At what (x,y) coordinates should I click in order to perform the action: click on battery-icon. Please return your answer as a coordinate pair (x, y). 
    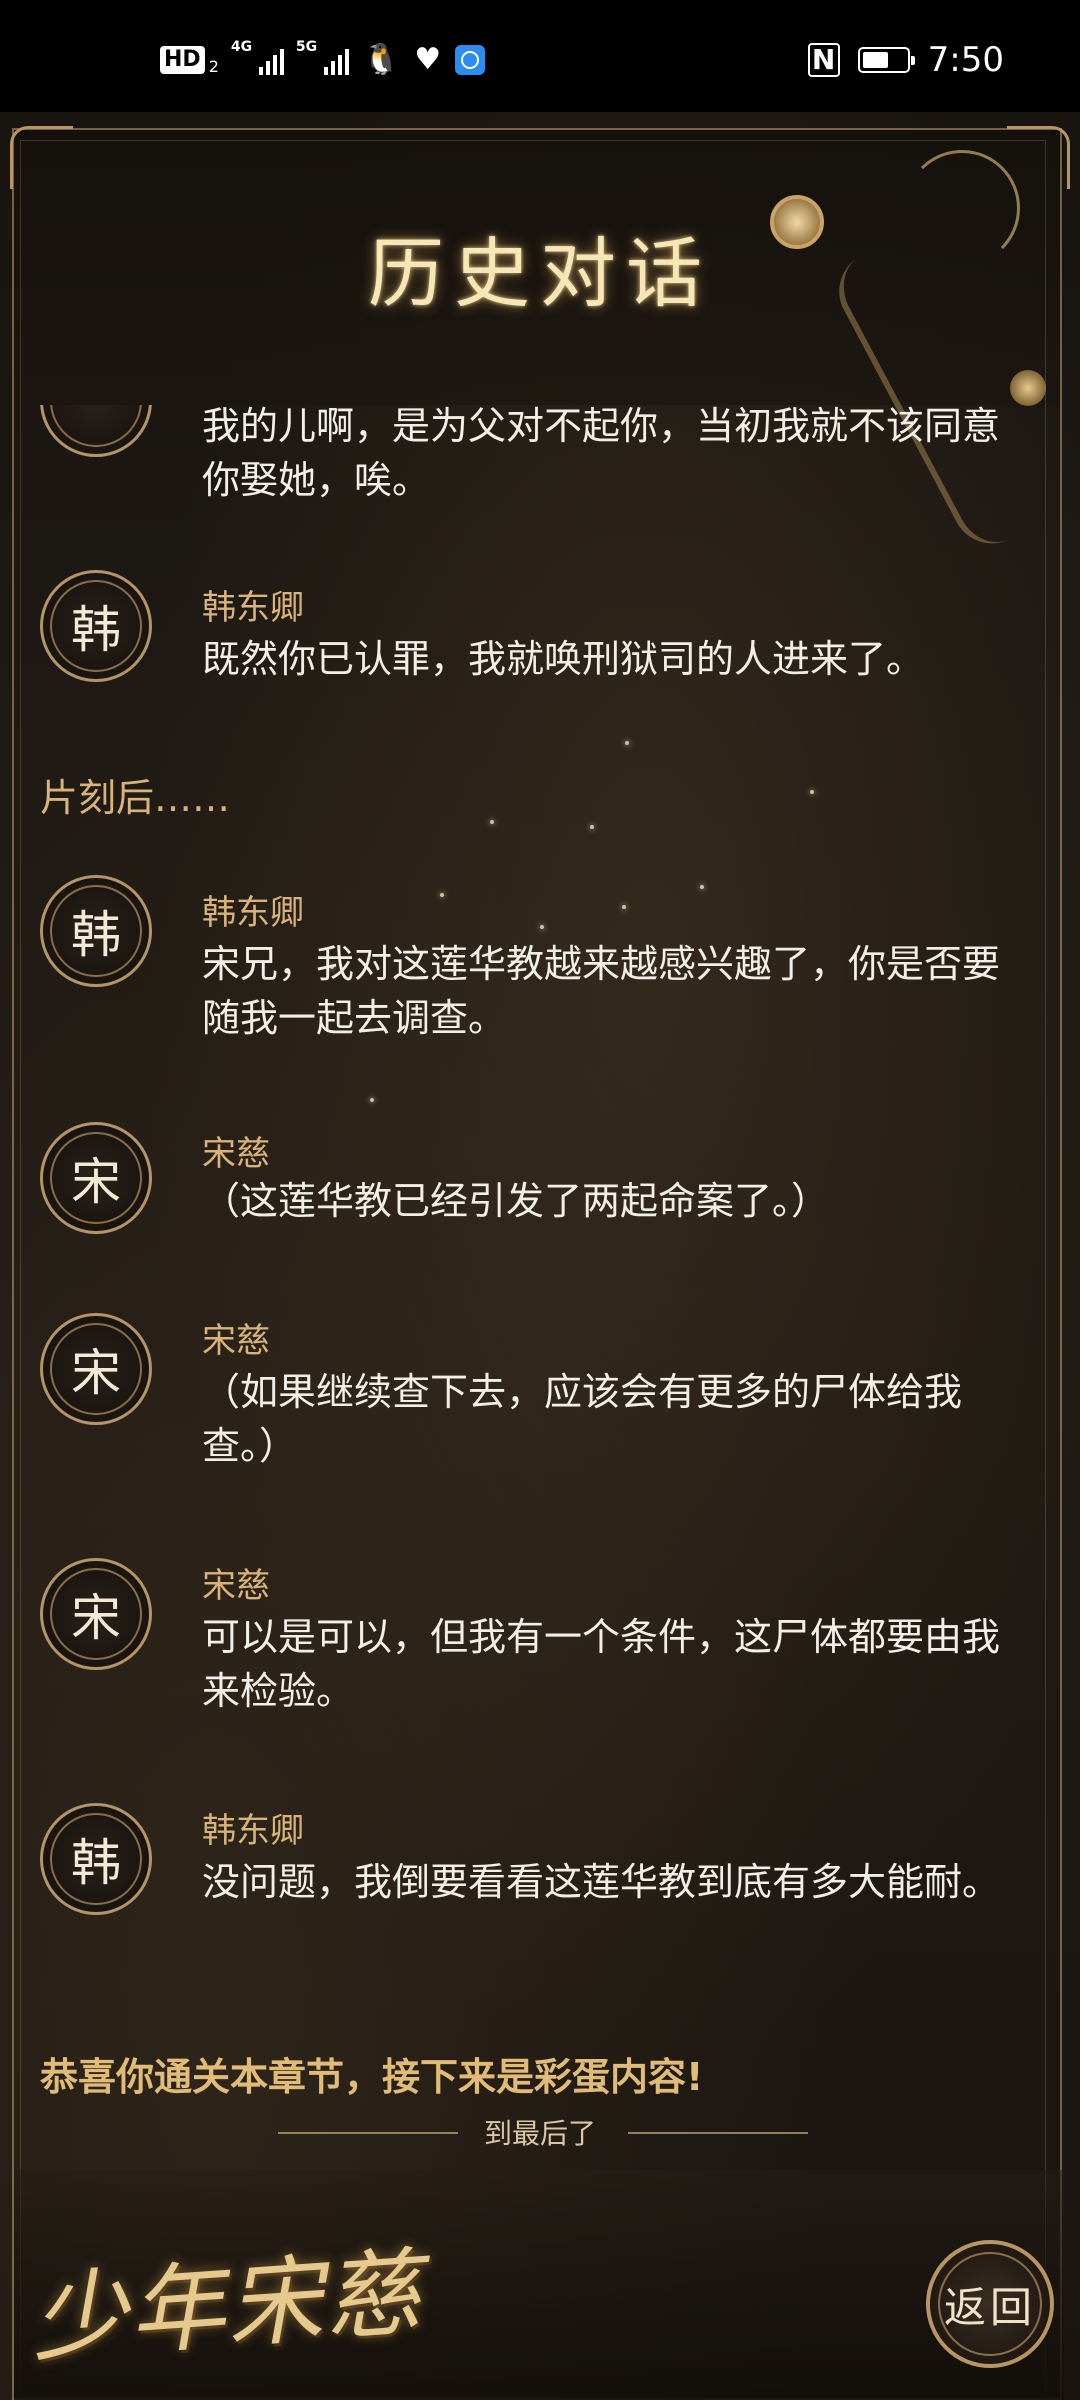
    Looking at the image, I should click on (886, 60).